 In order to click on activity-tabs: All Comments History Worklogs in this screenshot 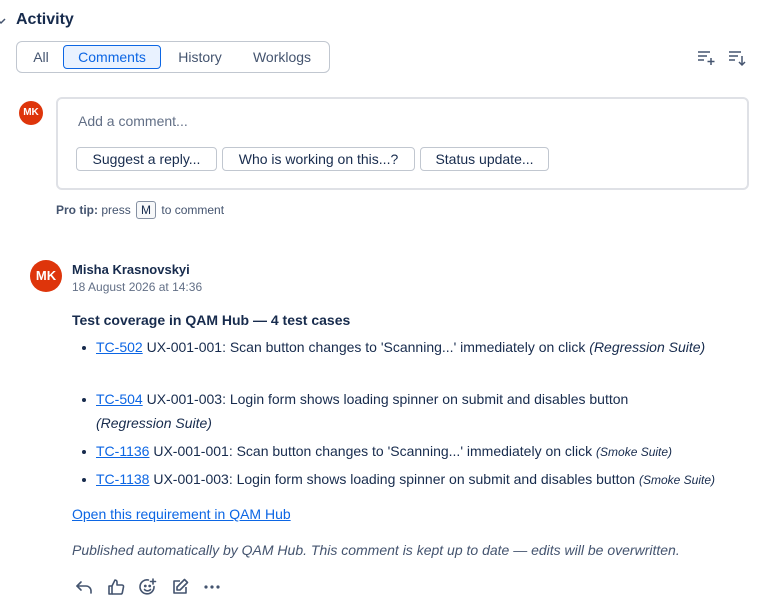, I will do `click(173, 57)`.